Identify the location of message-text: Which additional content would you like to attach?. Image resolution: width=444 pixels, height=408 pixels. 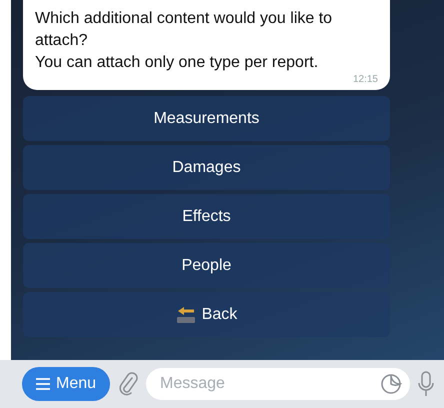
(184, 30).